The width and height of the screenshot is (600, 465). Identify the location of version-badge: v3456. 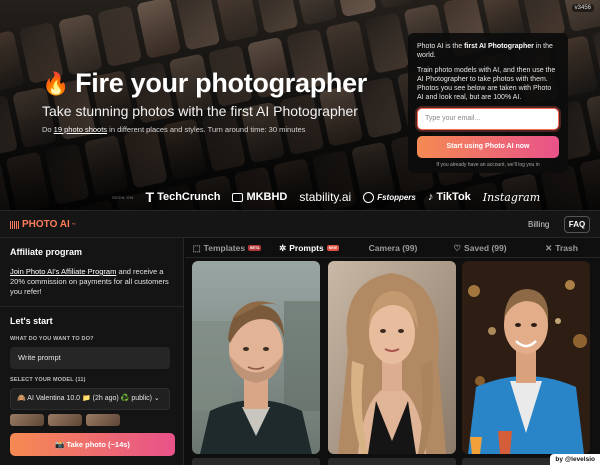
(582, 8).